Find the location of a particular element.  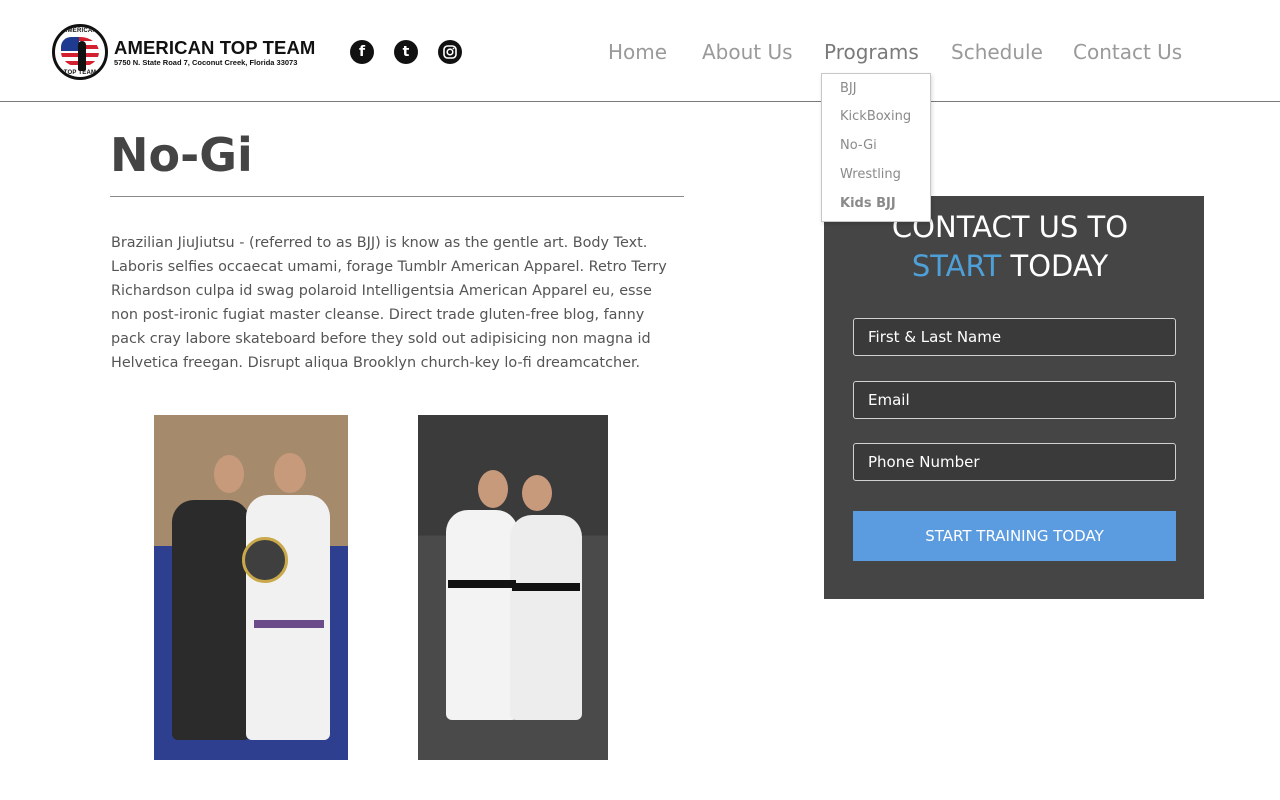

logo-badge-top-text: AMERICAN is located at coordinates (80, 31).